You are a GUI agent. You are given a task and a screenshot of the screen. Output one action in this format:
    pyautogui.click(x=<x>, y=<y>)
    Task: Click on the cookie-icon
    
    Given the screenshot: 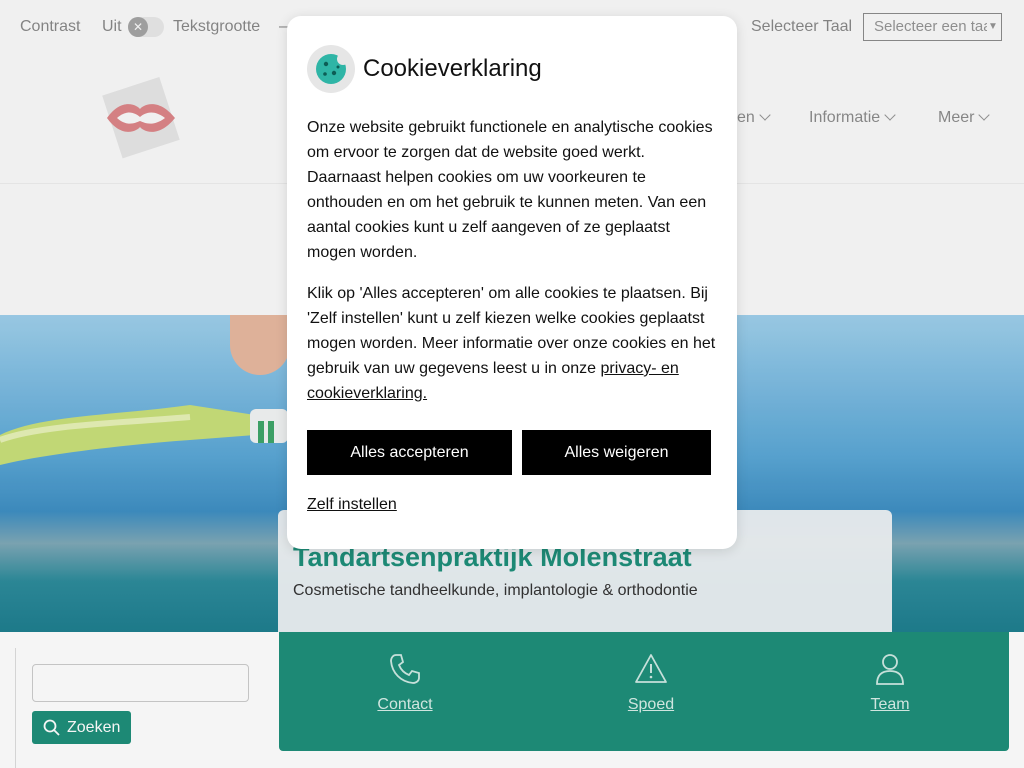 What is the action you would take?
    pyautogui.click(x=331, y=69)
    